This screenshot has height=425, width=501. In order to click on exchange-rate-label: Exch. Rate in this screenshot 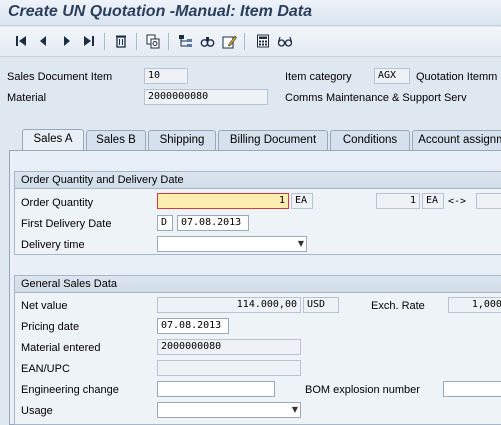, I will do `click(398, 306)`.